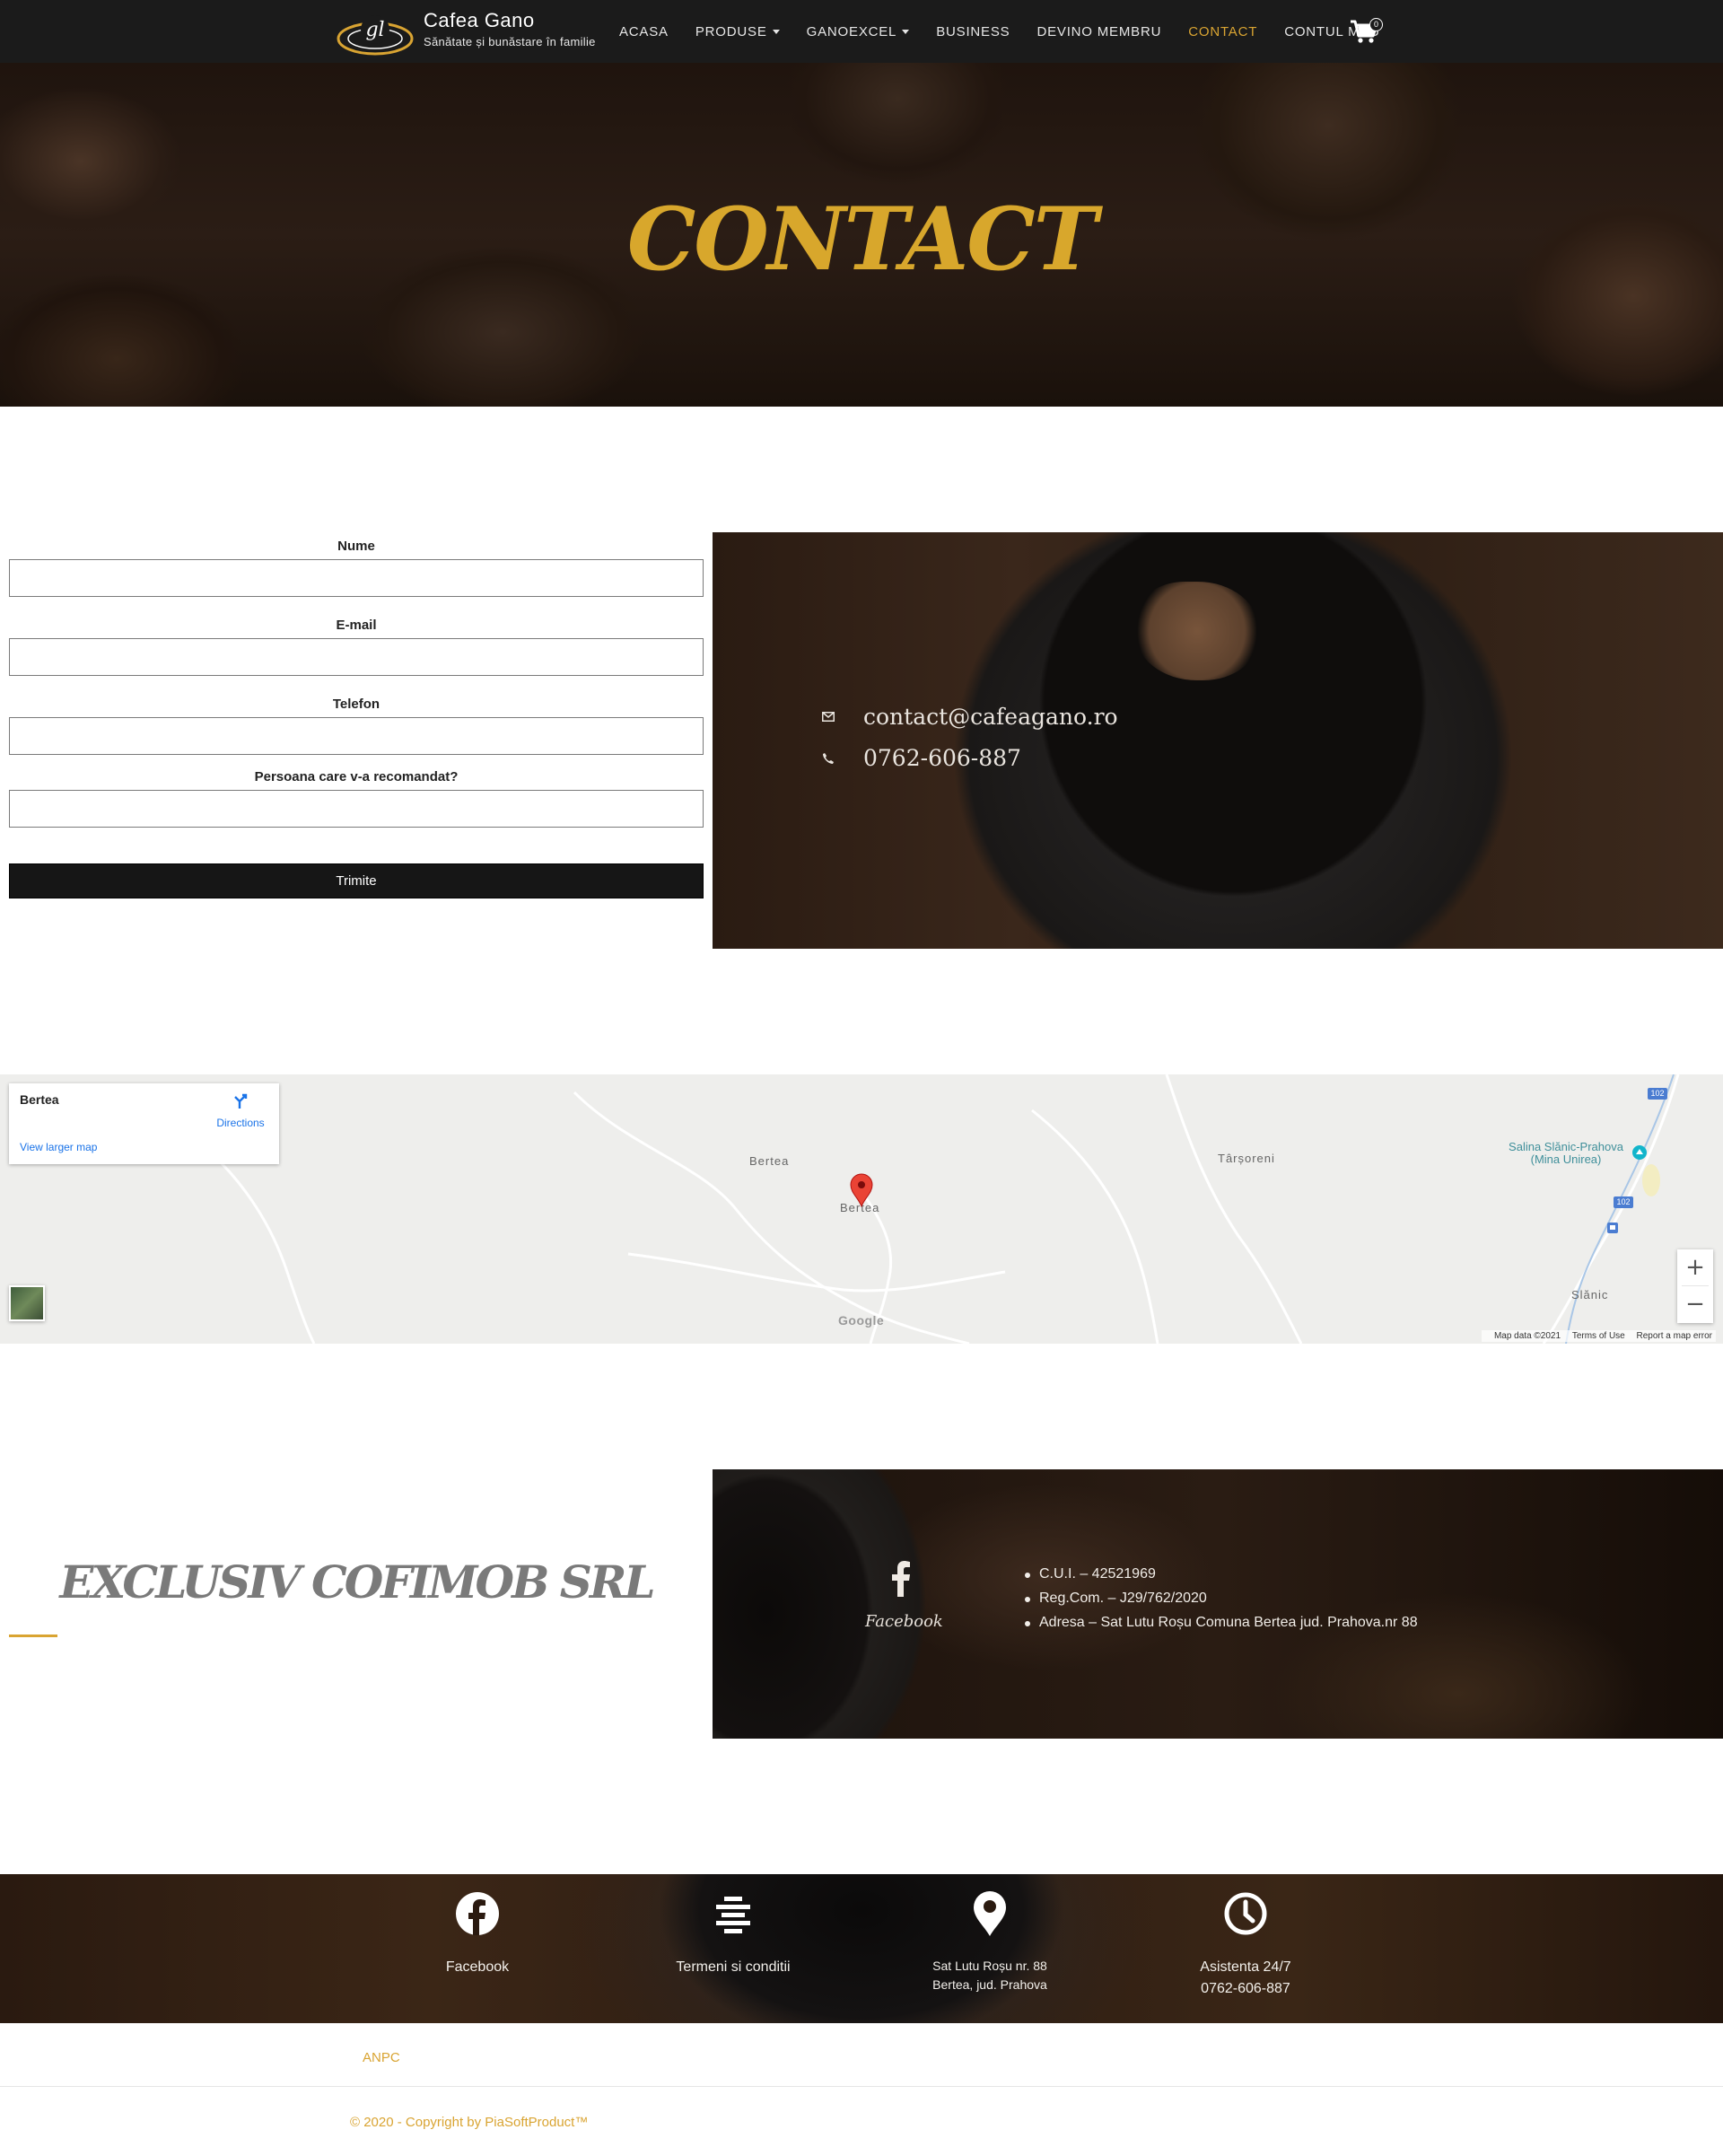 The height and width of the screenshot is (2156, 1723). I want to click on referrer-input, so click(356, 809).